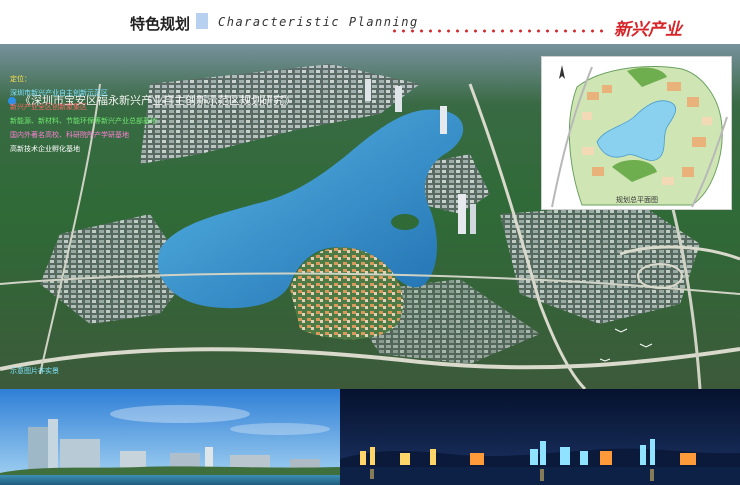  I want to click on daytime-skyline-illustration, so click(170, 437).